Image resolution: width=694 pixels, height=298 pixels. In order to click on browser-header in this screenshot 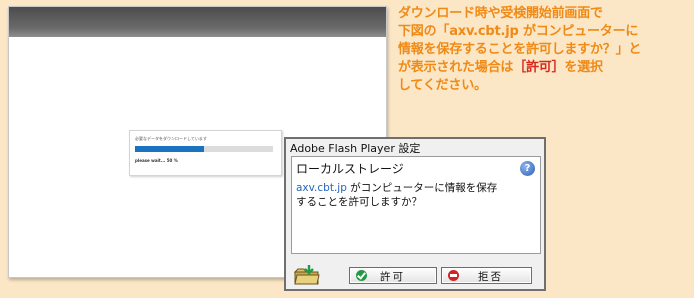, I will do `click(197, 22)`.